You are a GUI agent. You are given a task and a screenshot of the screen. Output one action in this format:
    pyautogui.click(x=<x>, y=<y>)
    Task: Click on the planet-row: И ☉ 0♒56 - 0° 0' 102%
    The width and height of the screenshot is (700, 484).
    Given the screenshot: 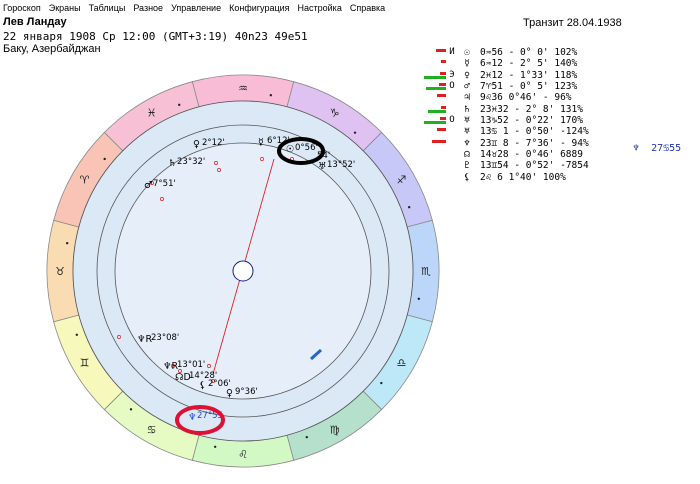 What is the action you would take?
    pyautogui.click(x=562, y=52)
    